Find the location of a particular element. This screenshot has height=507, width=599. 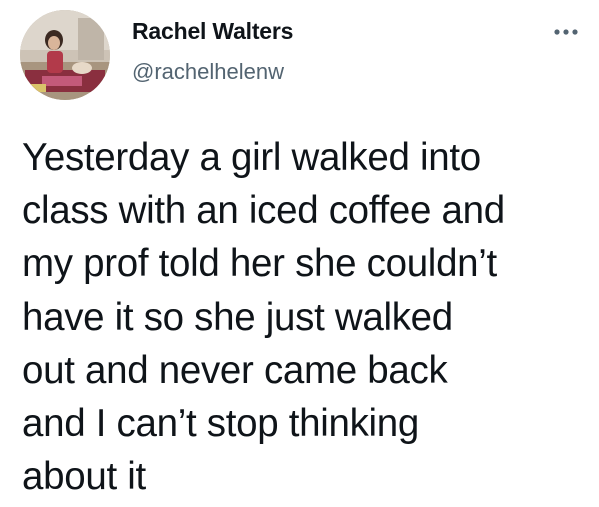

avatar-photo-icon is located at coordinates (65, 55).